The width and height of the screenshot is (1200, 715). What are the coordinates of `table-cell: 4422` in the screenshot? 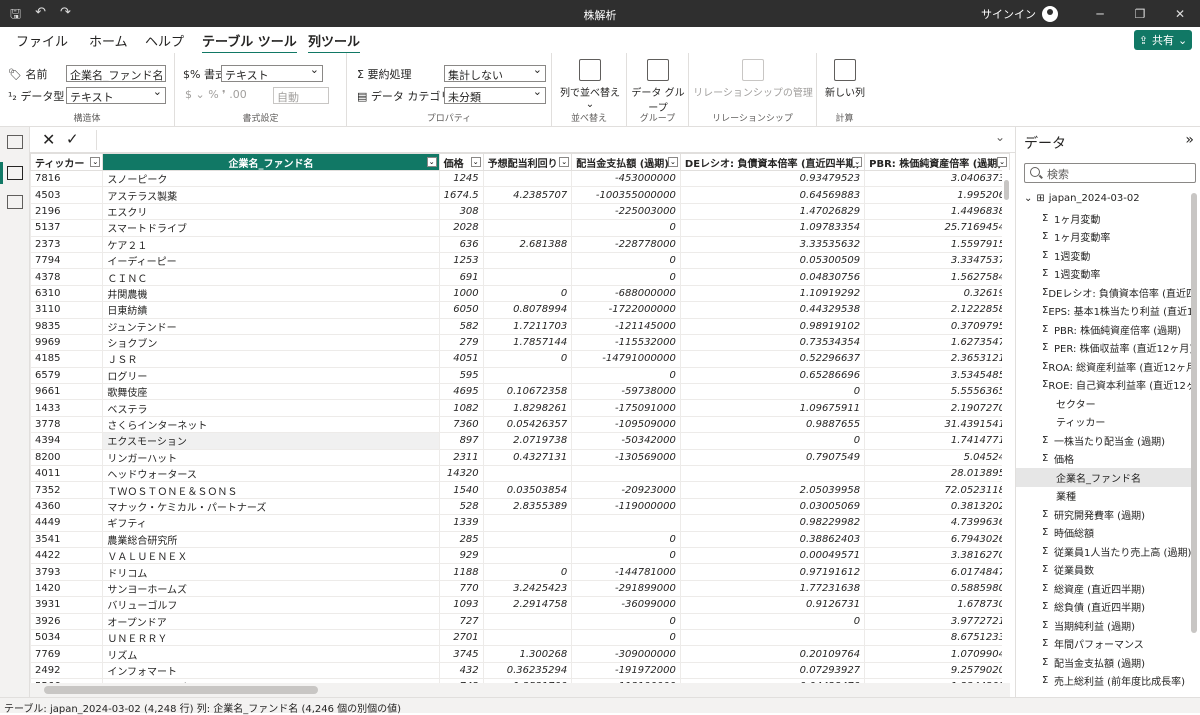 It's located at (67, 555).